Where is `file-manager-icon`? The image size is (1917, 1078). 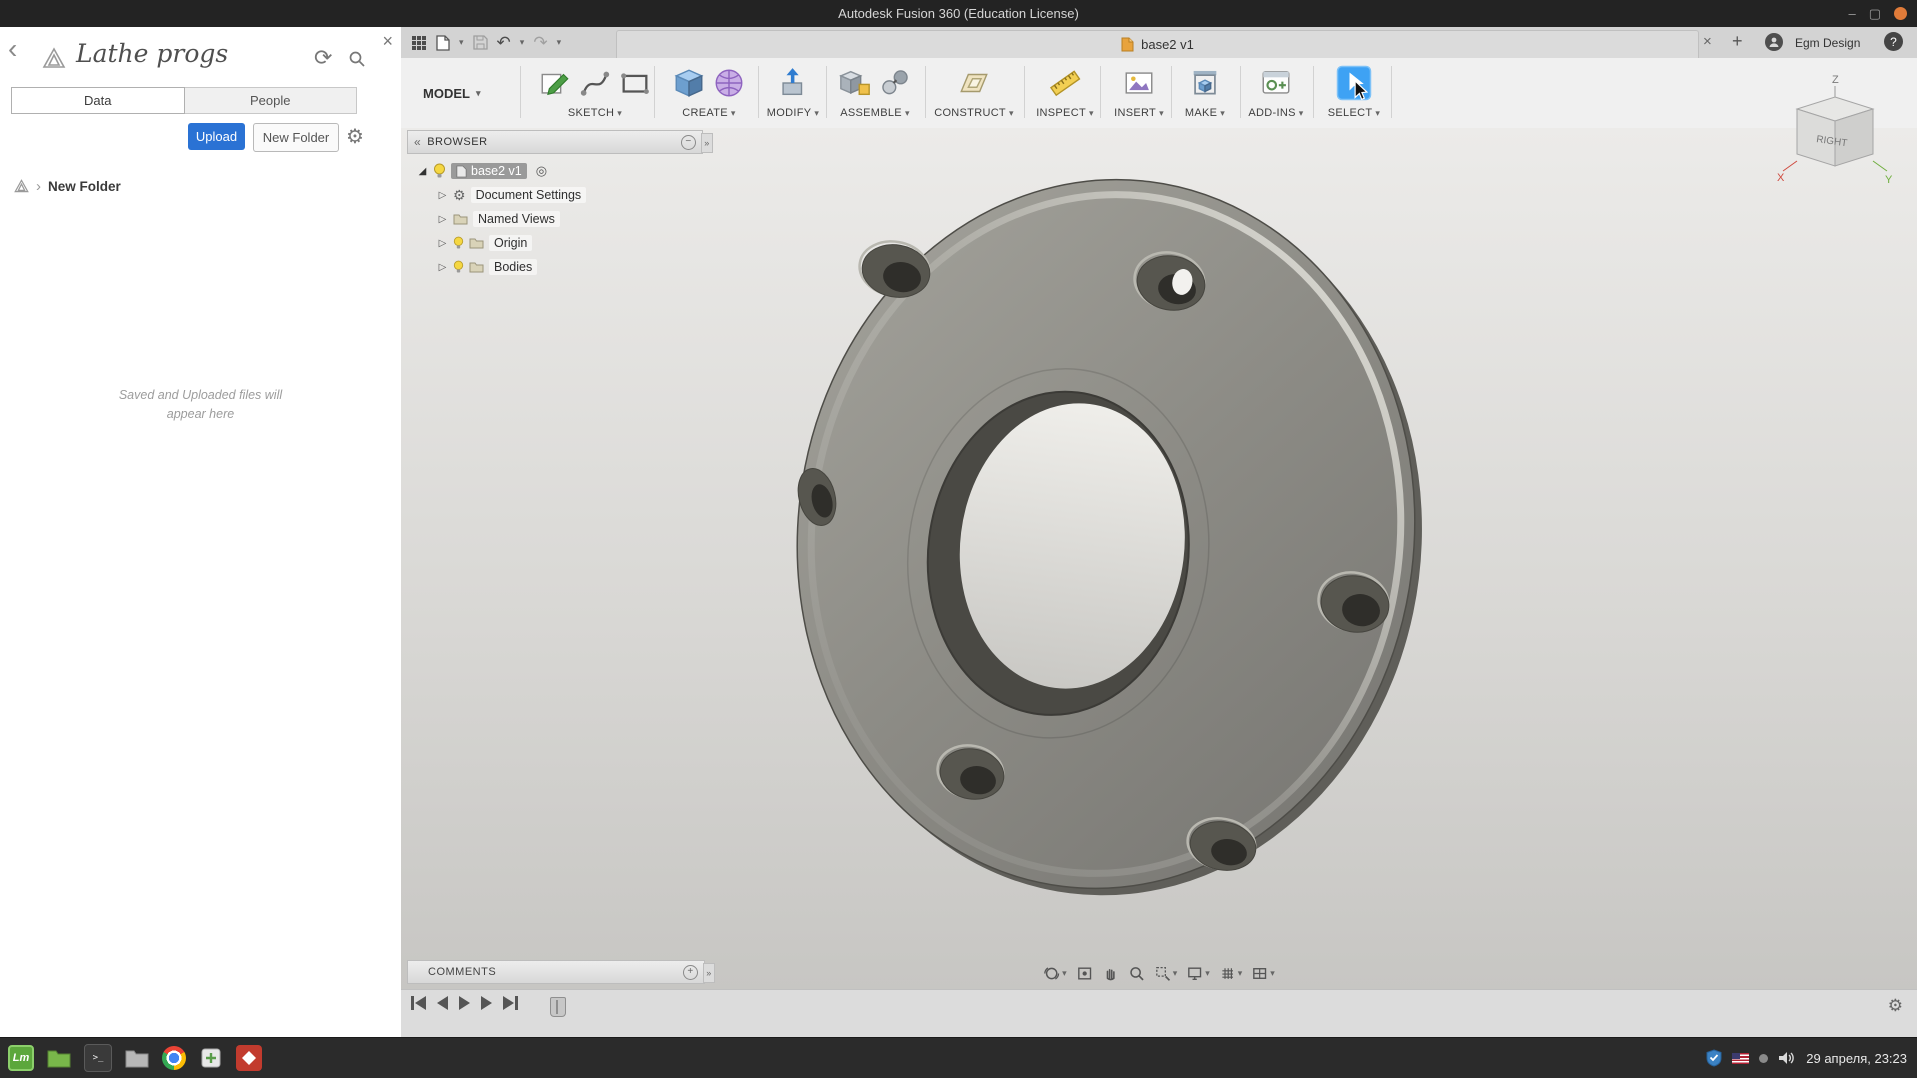 file-manager-icon is located at coordinates (137, 1058).